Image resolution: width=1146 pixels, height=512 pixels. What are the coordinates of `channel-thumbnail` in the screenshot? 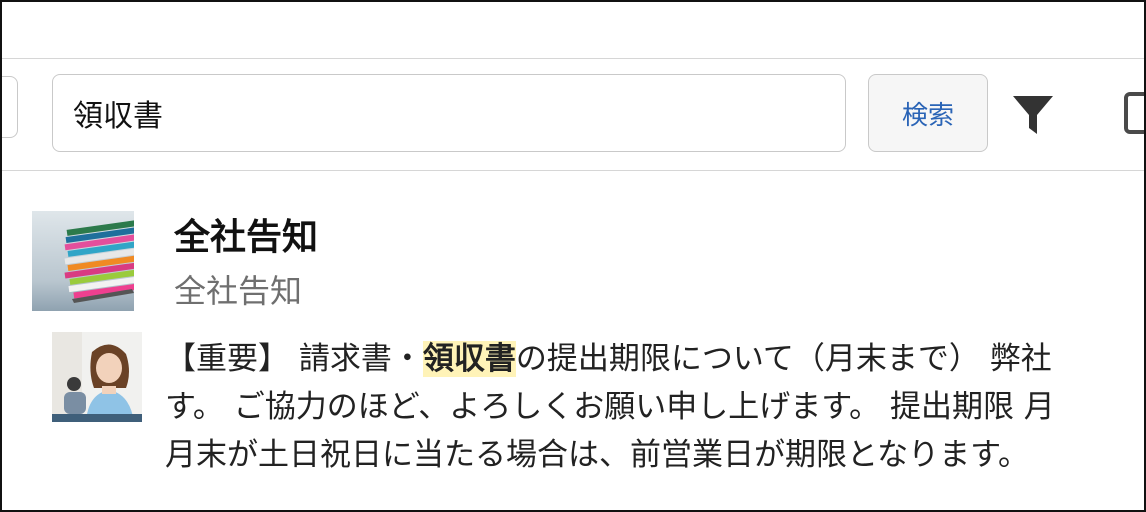 It's located at (83, 261).